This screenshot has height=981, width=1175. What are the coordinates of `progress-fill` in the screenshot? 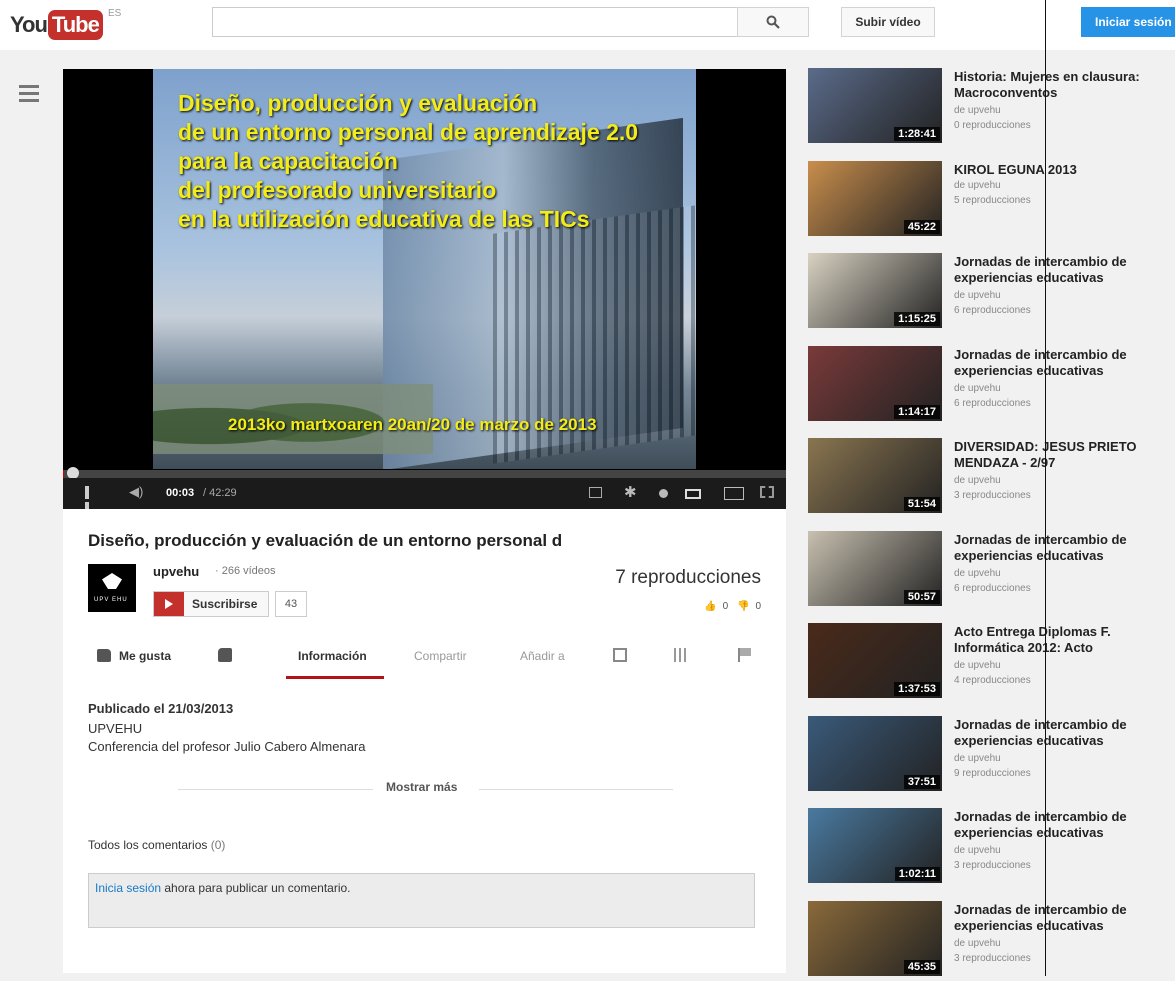 It's located at (63, 474).